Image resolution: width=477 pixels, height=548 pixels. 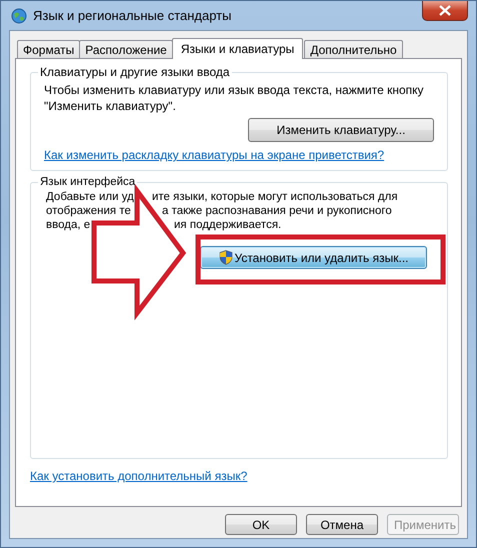 I want to click on description-text: ия поддерживается., so click(x=228, y=225).